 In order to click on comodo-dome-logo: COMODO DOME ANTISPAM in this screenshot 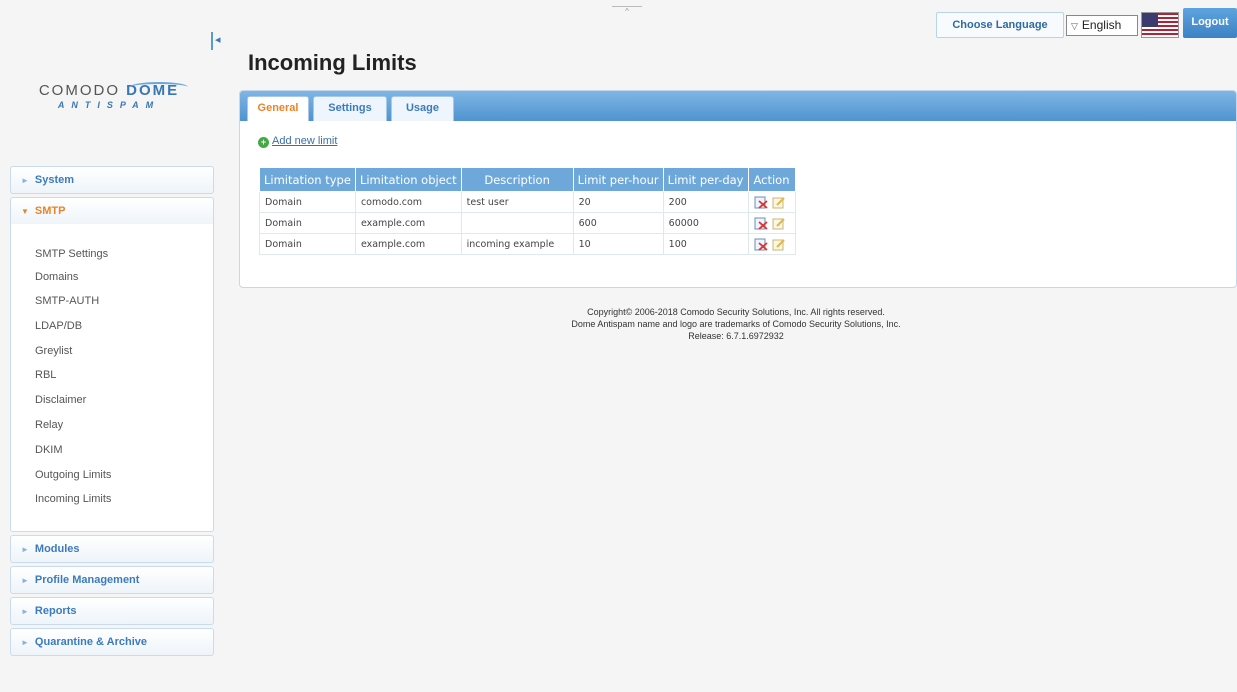, I will do `click(111, 104)`.